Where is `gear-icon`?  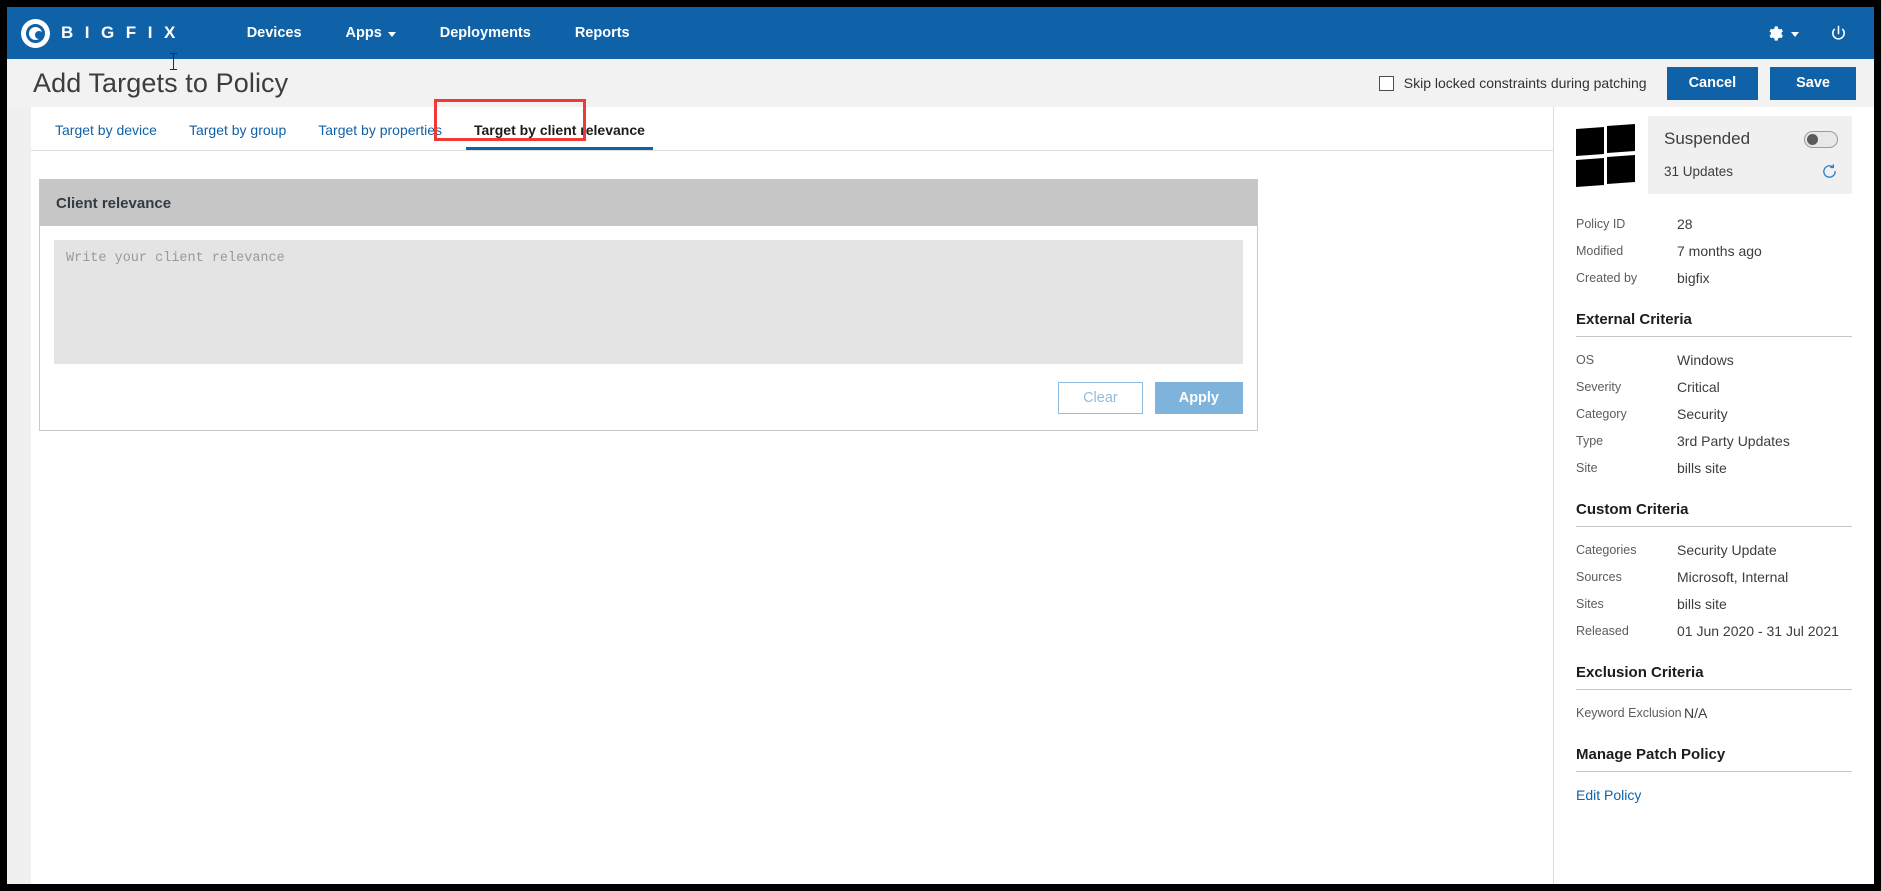 gear-icon is located at coordinates (1776, 33).